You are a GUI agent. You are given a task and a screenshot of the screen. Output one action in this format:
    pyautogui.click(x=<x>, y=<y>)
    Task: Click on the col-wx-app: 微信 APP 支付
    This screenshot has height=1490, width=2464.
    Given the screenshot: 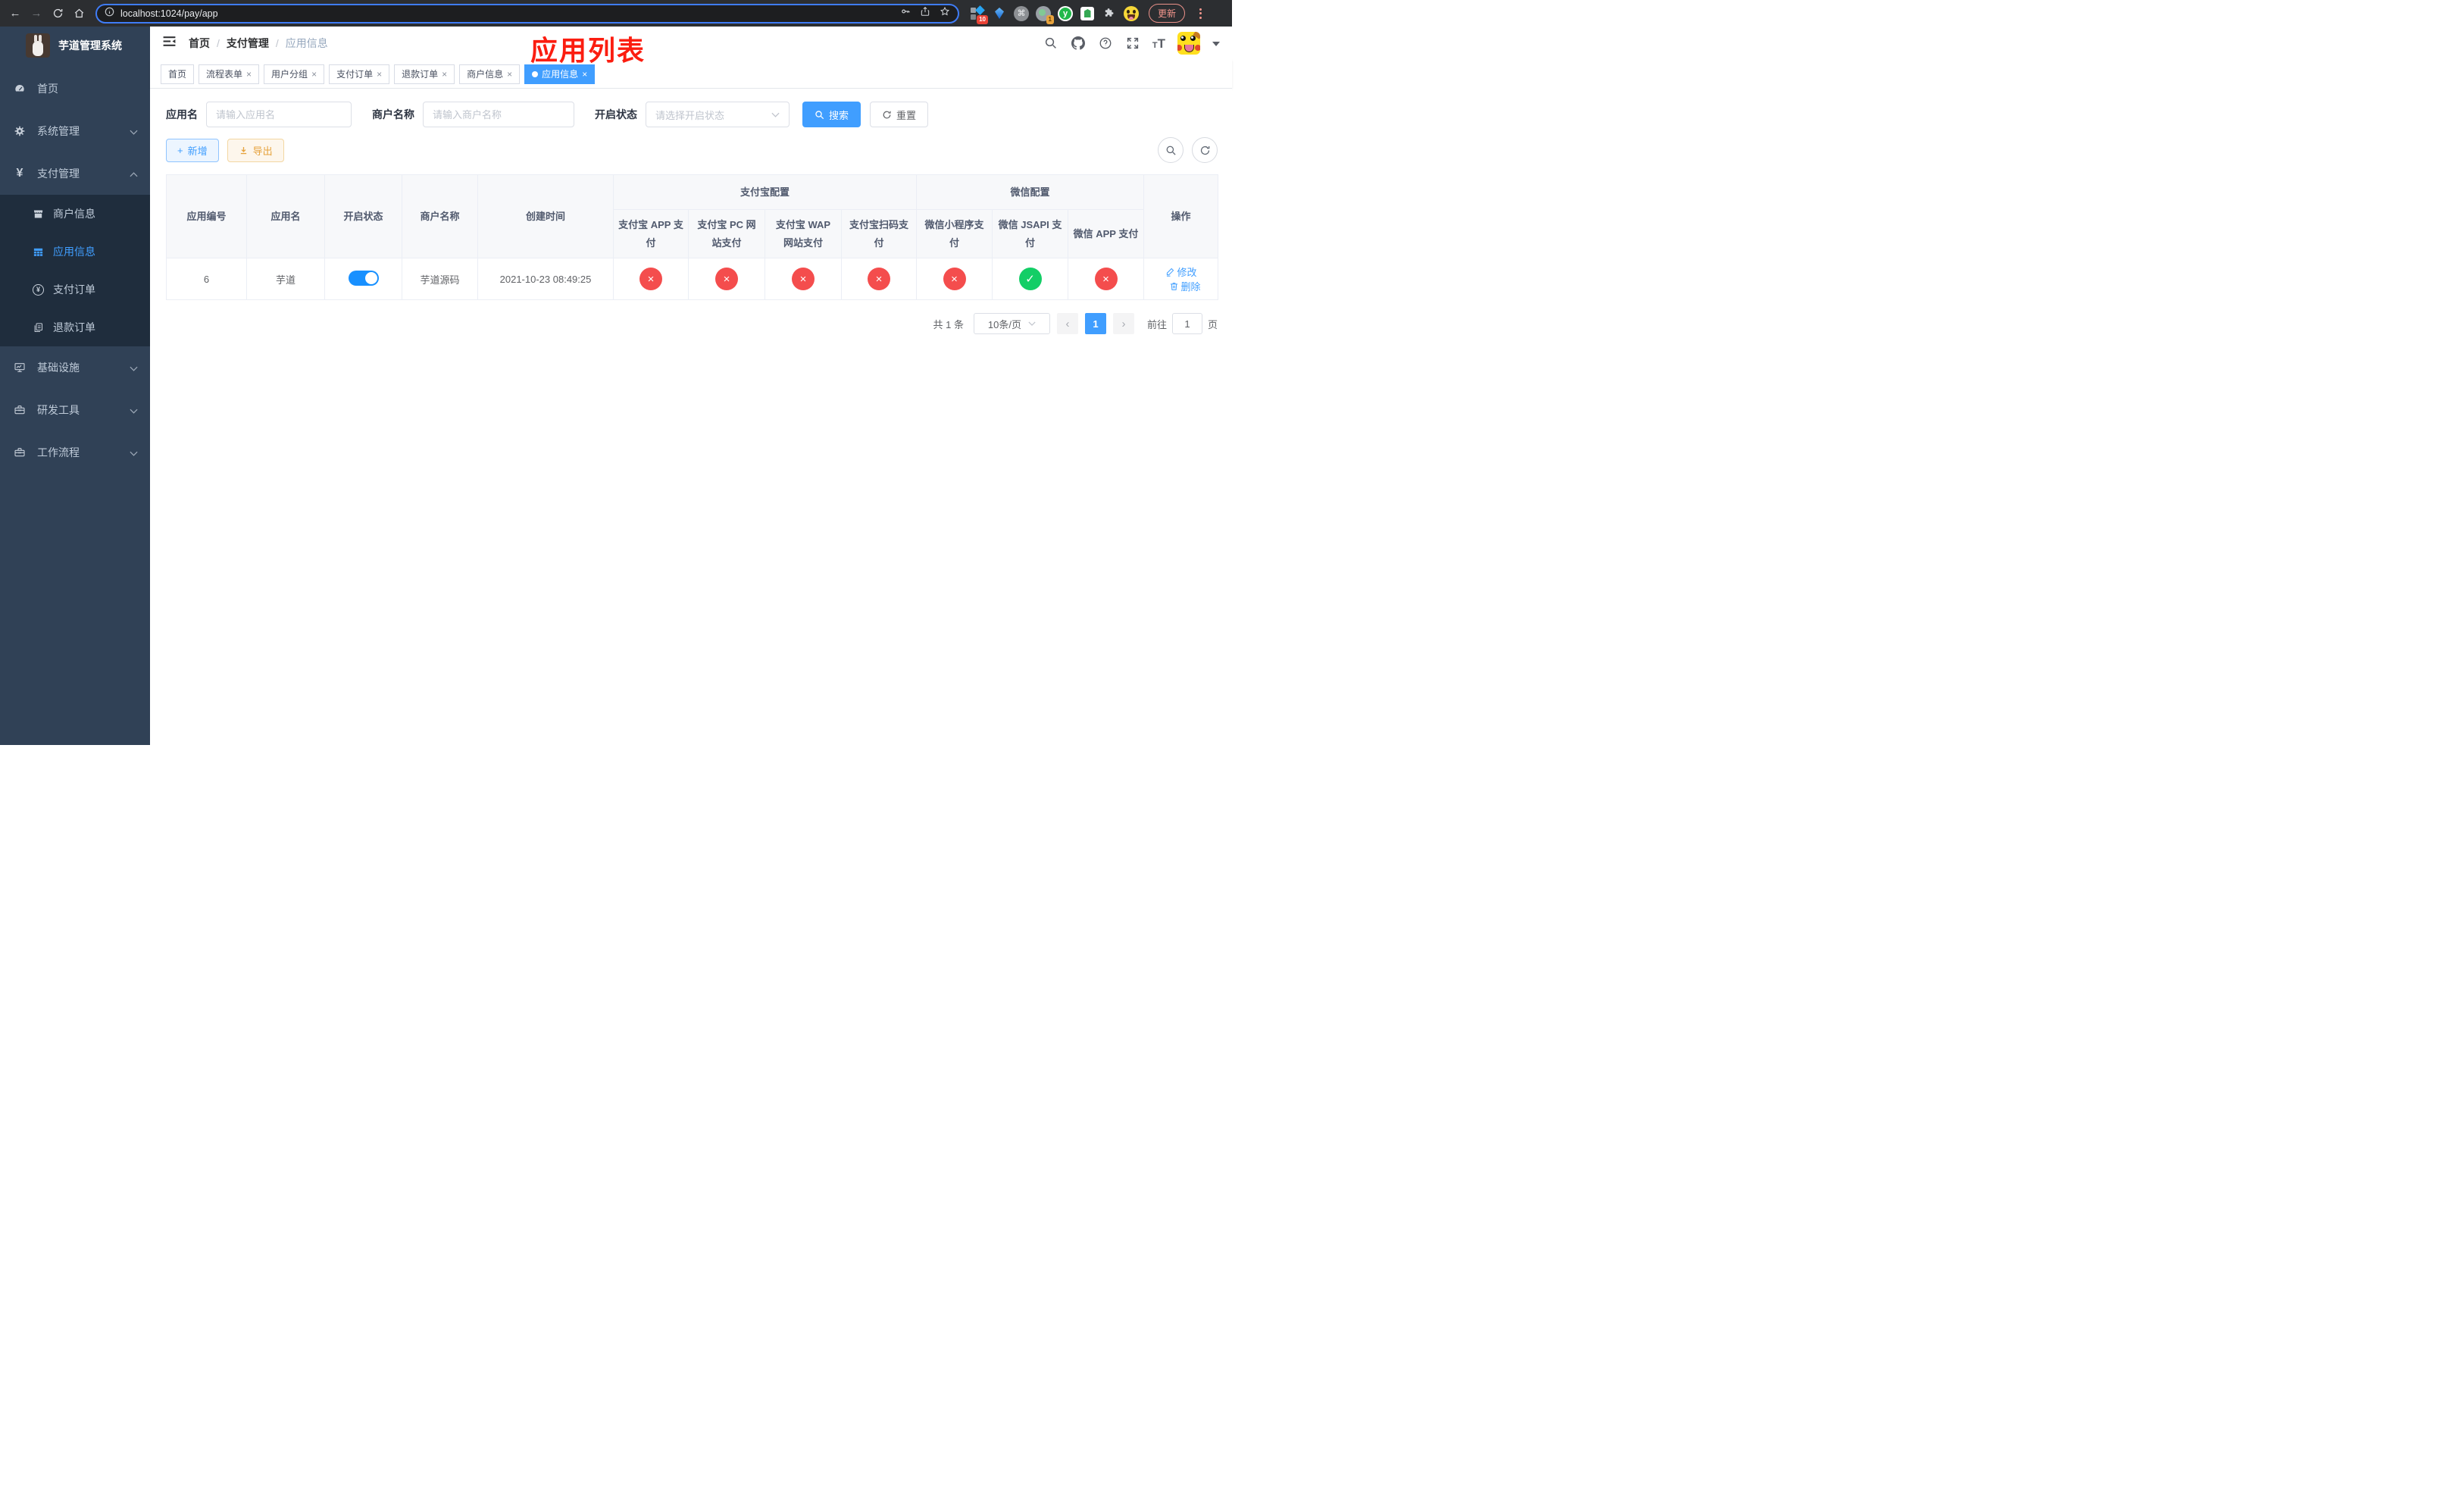 What is the action you would take?
    pyautogui.click(x=1106, y=233)
    